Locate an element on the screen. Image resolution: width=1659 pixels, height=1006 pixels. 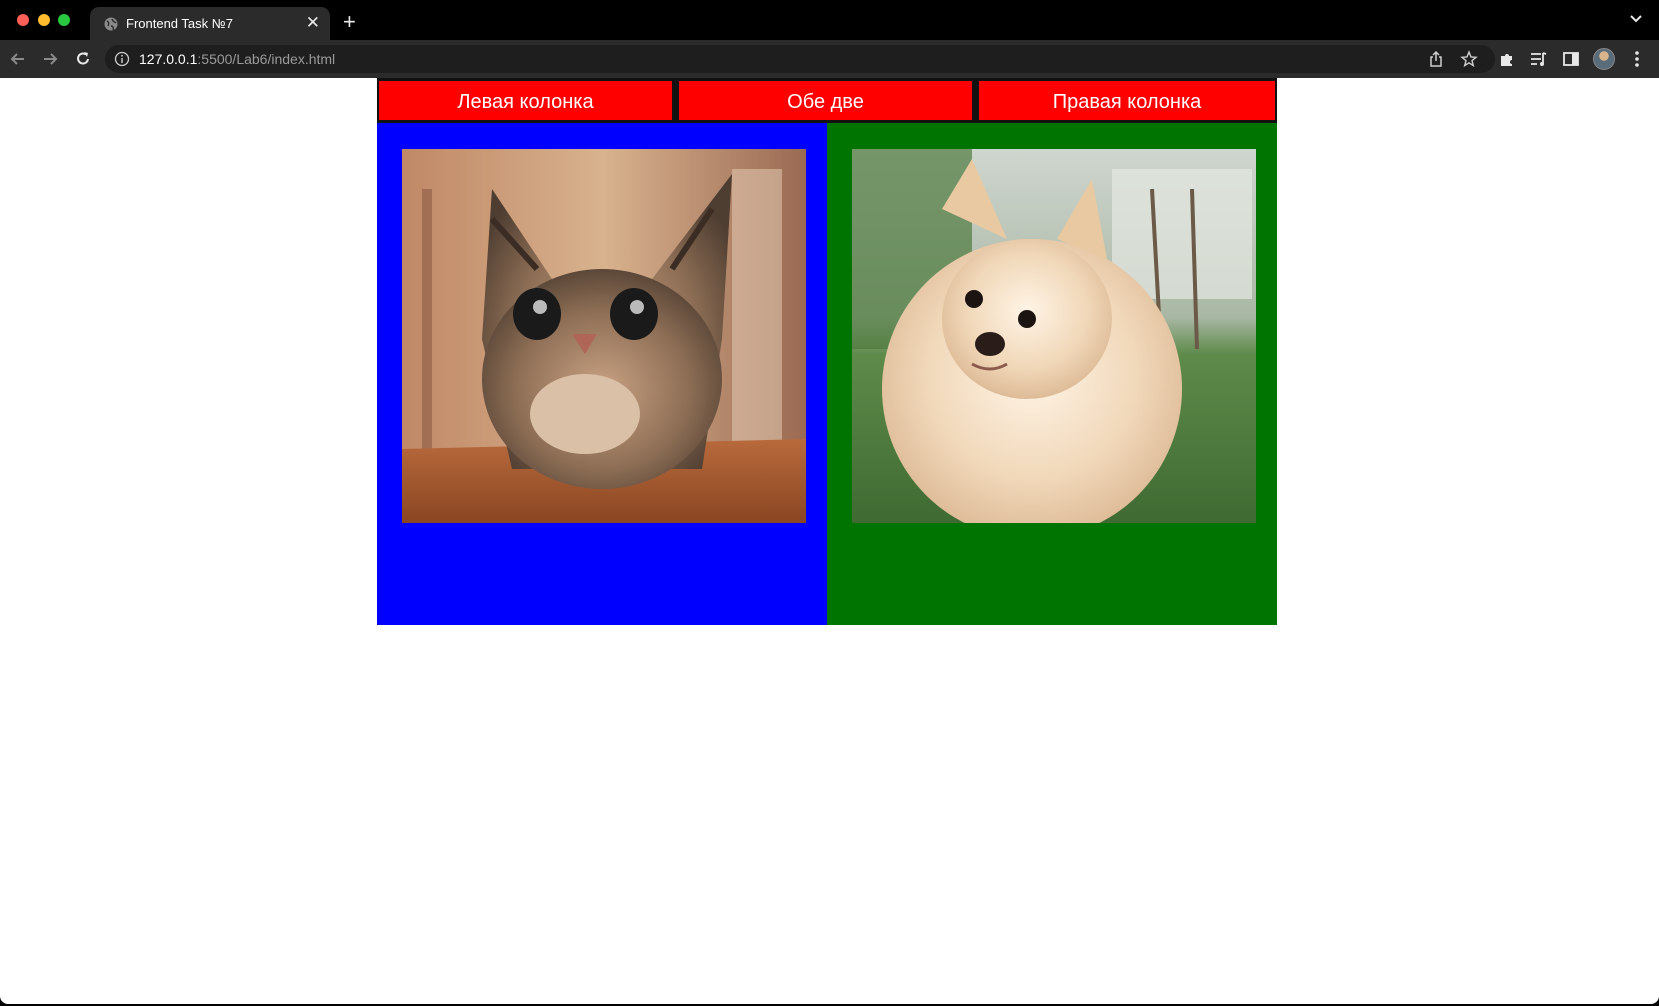
cat-photo is located at coordinates (604, 336).